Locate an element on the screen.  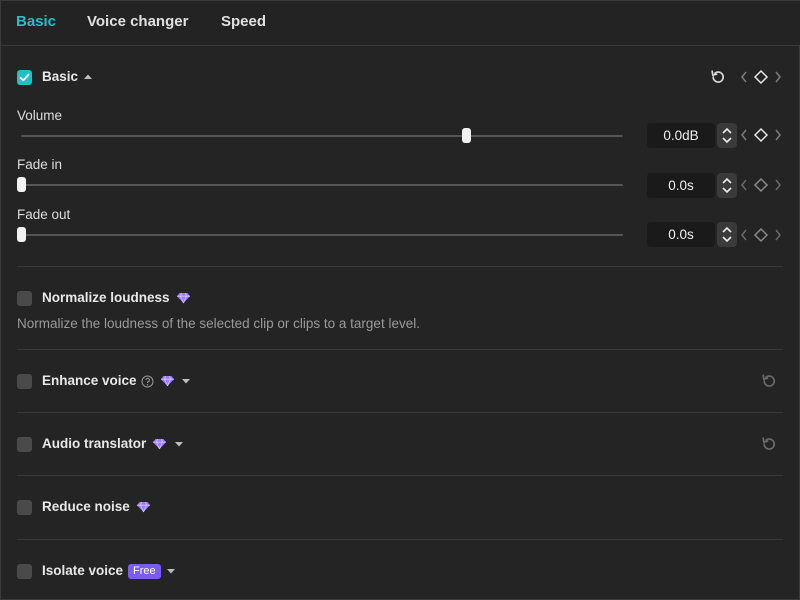
fade-in-slider-track is located at coordinates (322, 185).